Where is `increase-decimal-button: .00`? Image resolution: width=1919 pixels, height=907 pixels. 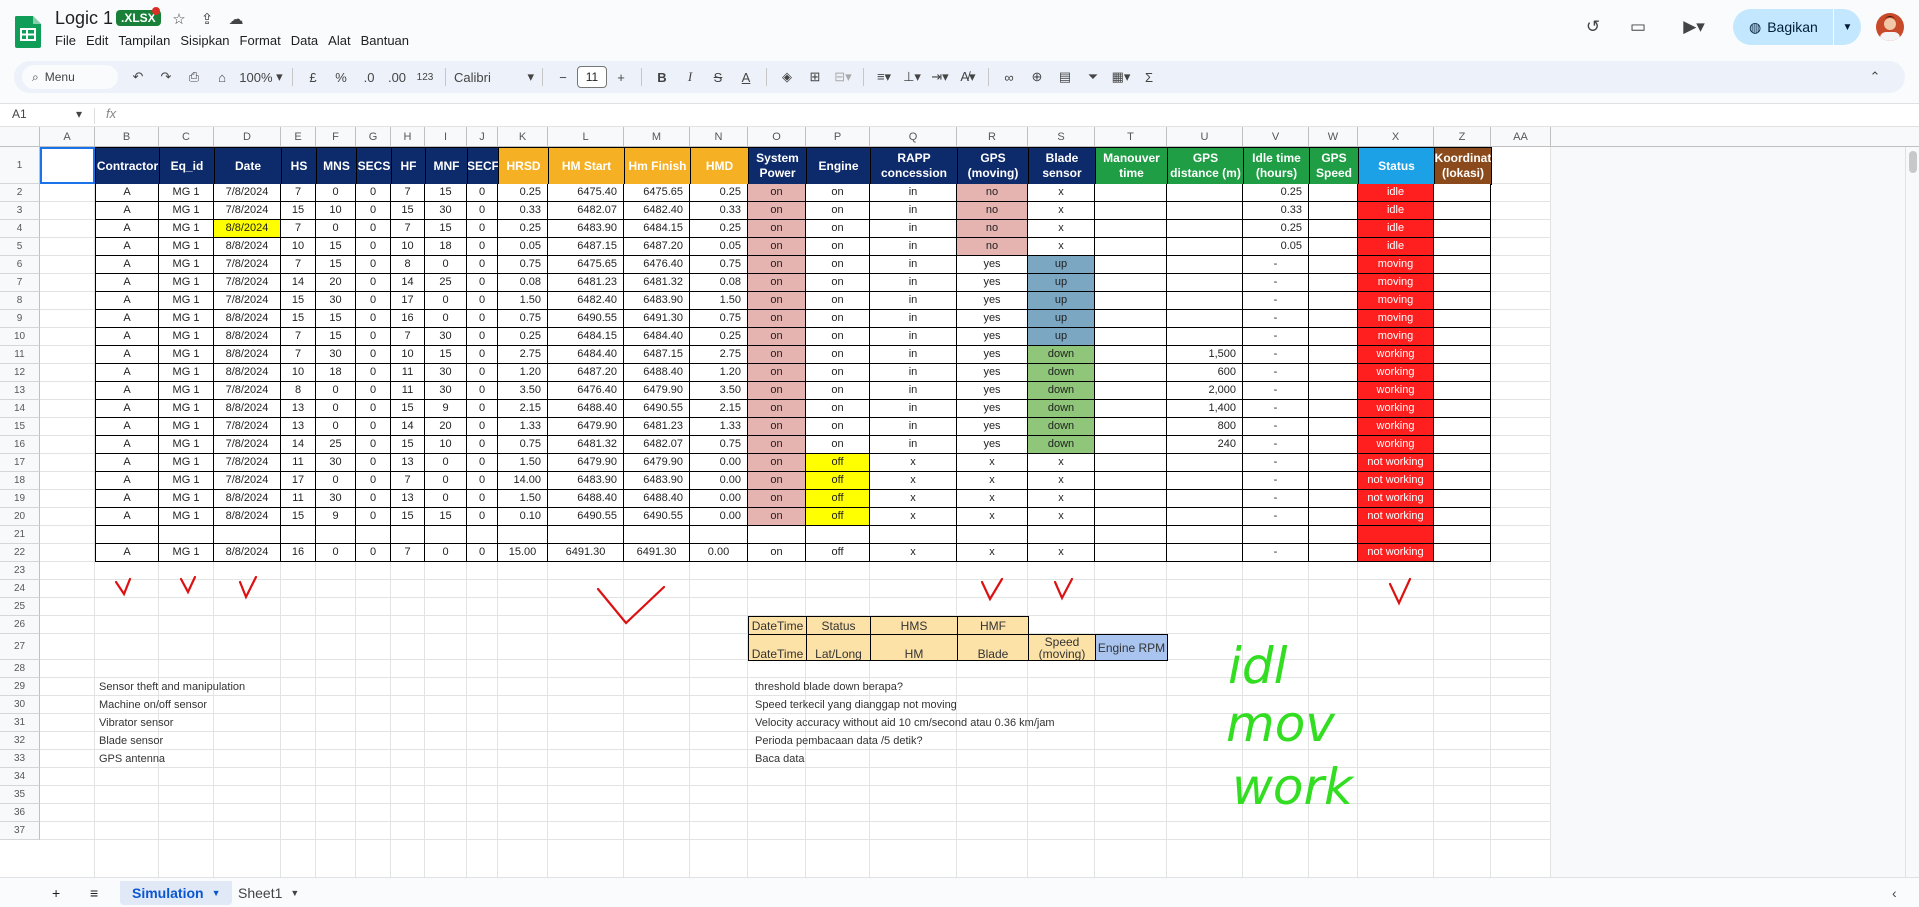 increase-decimal-button: .00 is located at coordinates (397, 77).